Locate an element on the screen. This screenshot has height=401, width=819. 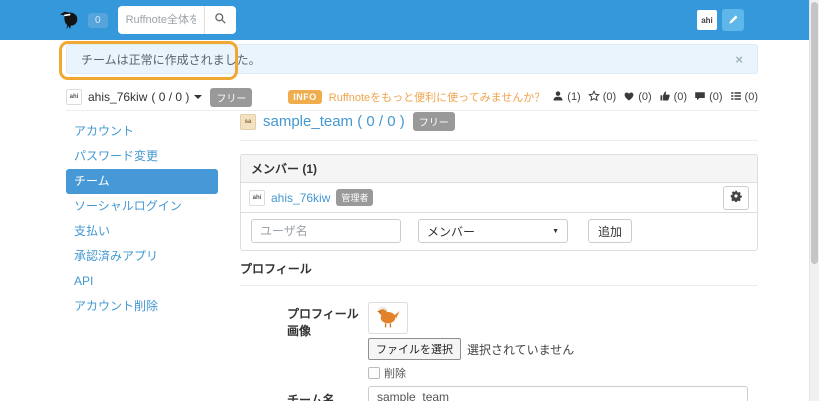
caret-down-icon is located at coordinates (198, 97).